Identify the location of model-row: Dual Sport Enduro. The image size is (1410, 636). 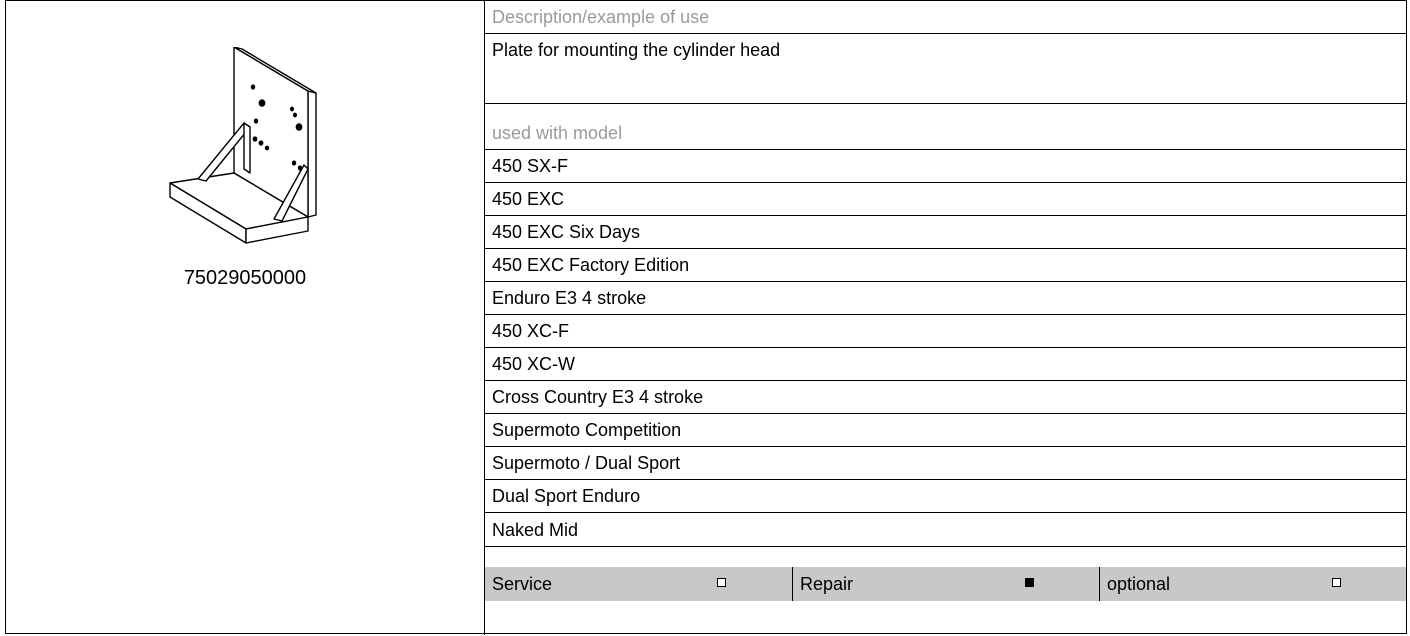
(945, 496).